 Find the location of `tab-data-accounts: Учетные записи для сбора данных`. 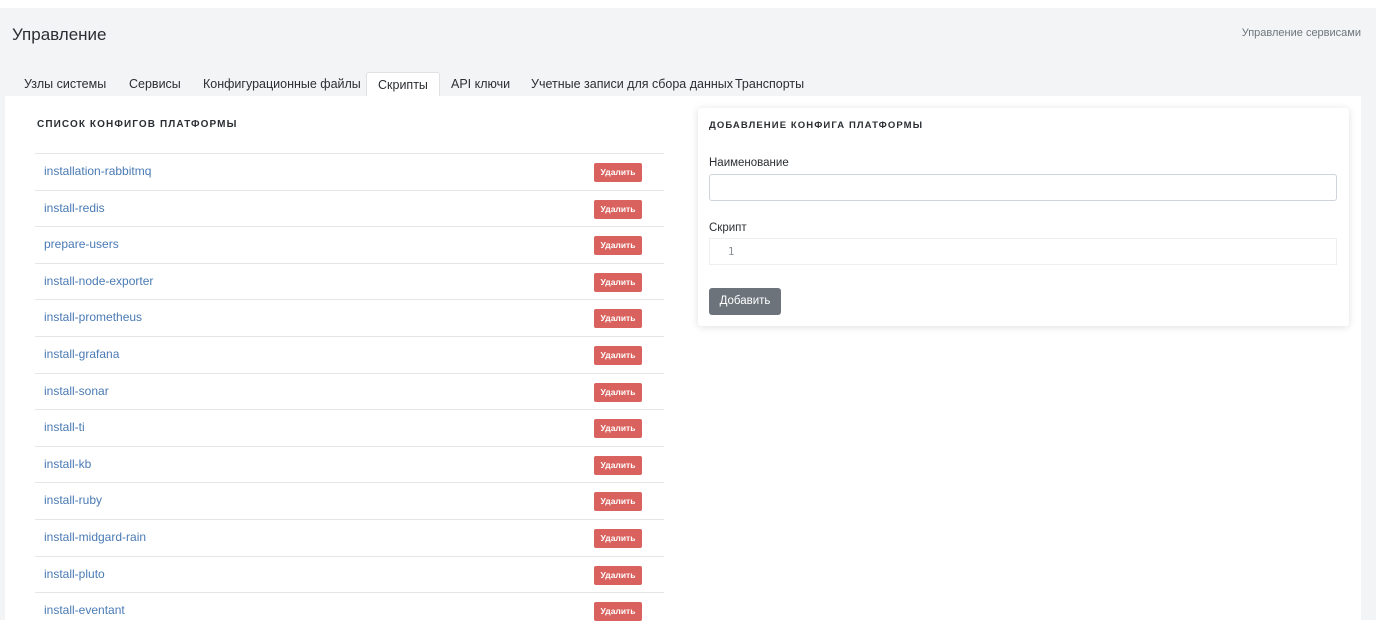

tab-data-accounts: Учетные записи для сбора данных is located at coordinates (632, 84).